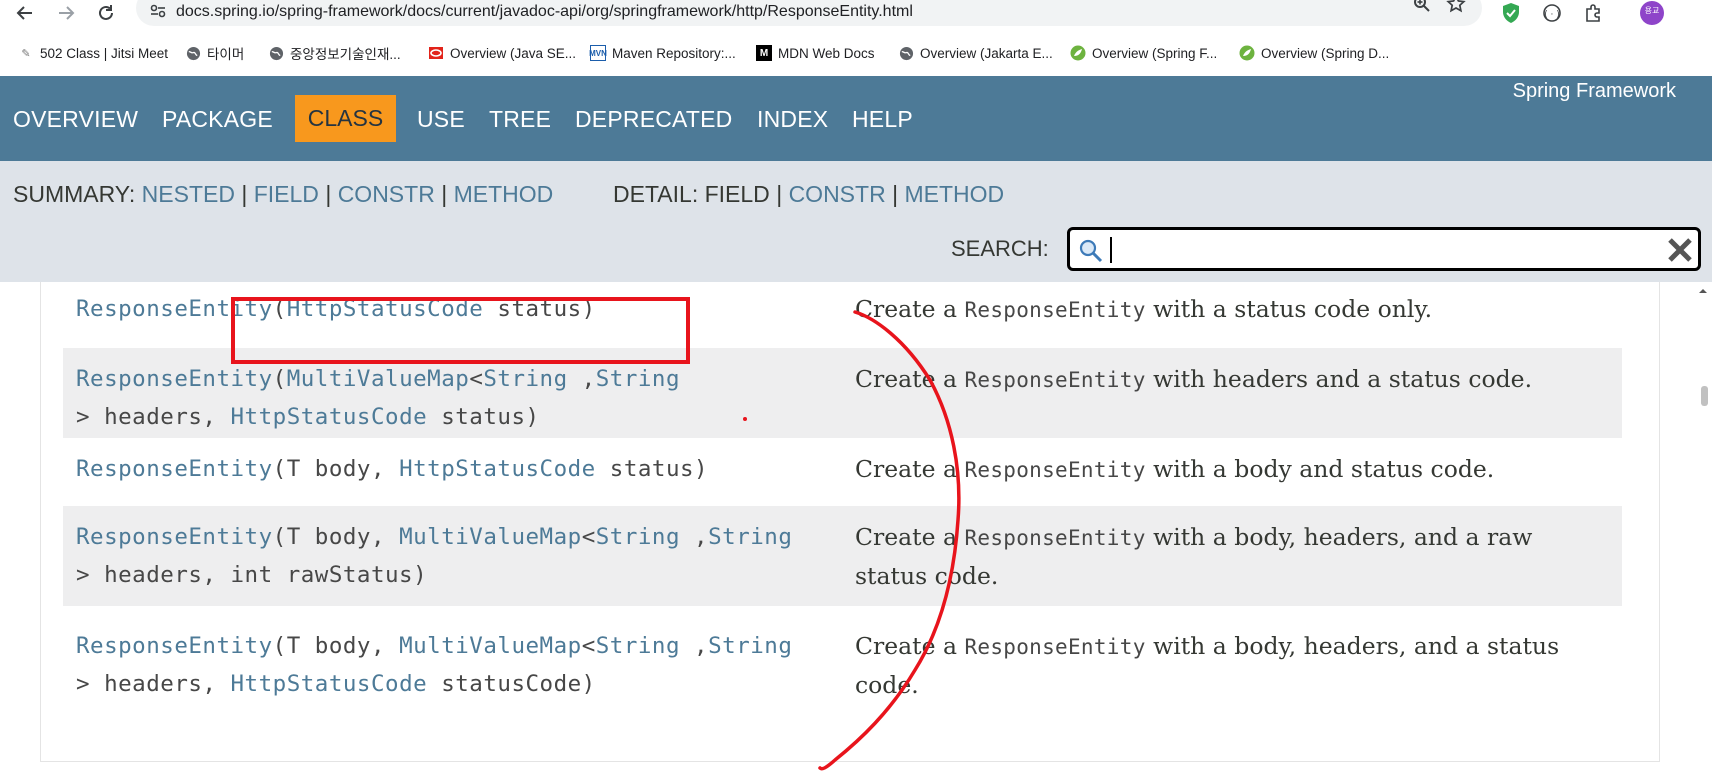  Describe the element at coordinates (1000, 248) in the screenshot. I see `search-label: SEARCH:` at that location.